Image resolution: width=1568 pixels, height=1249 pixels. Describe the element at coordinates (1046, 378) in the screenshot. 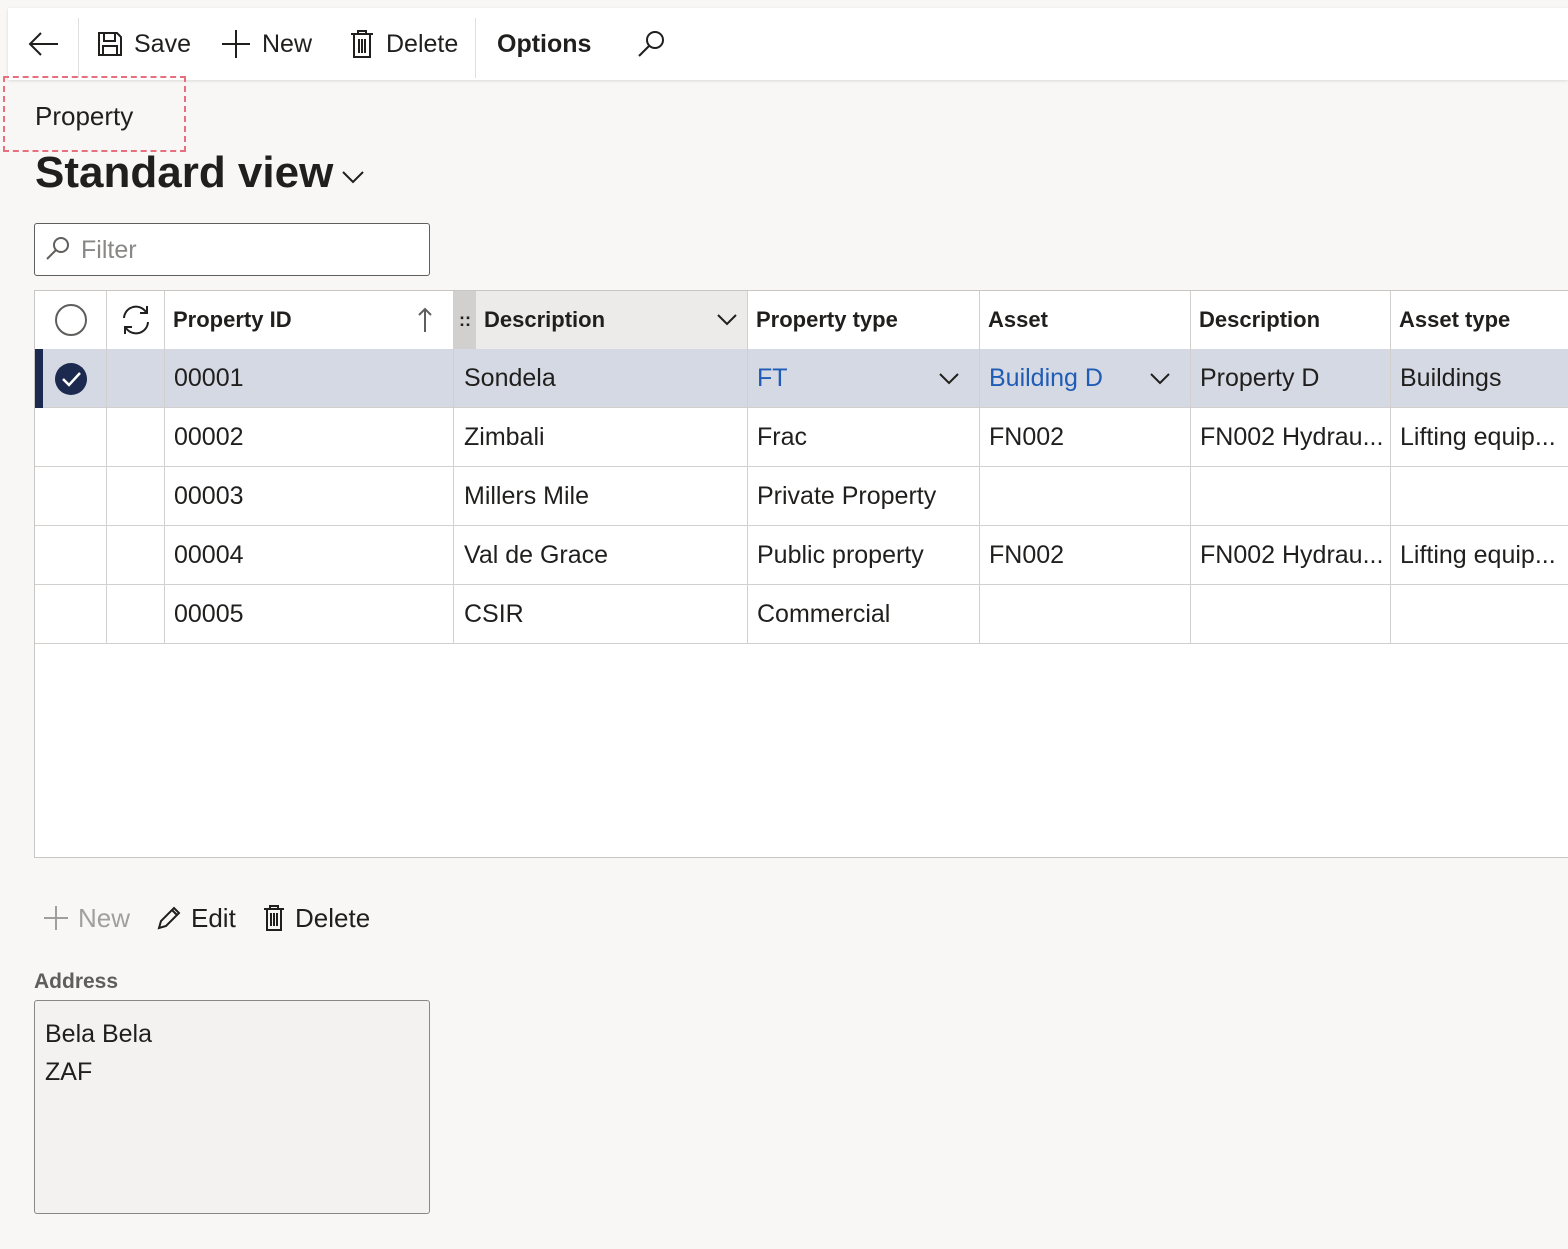

I see `cell-asset: Building D` at that location.